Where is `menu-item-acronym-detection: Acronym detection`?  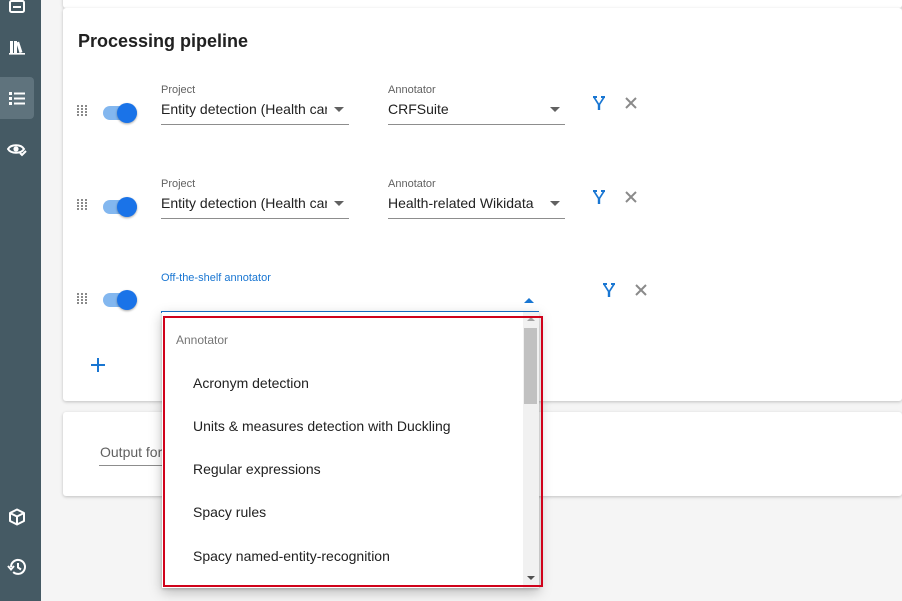
menu-item-acronym-detection: Acronym detection is located at coordinates (342, 383).